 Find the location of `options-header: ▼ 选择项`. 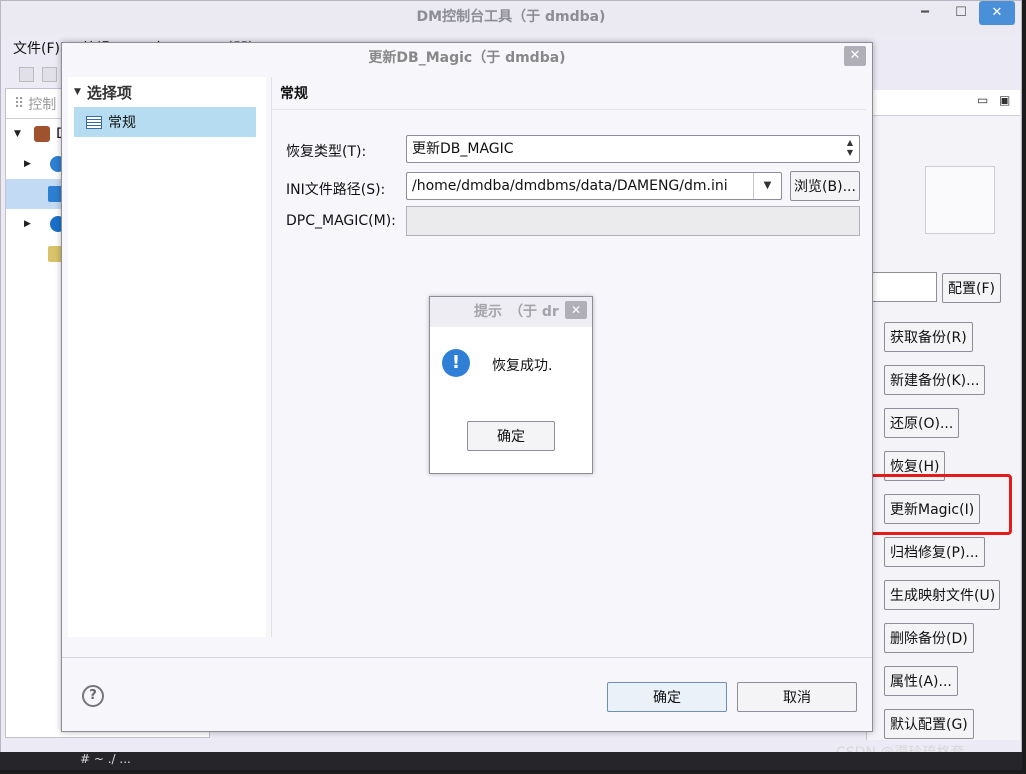

options-header: ▼ 选择项 is located at coordinates (167, 92).